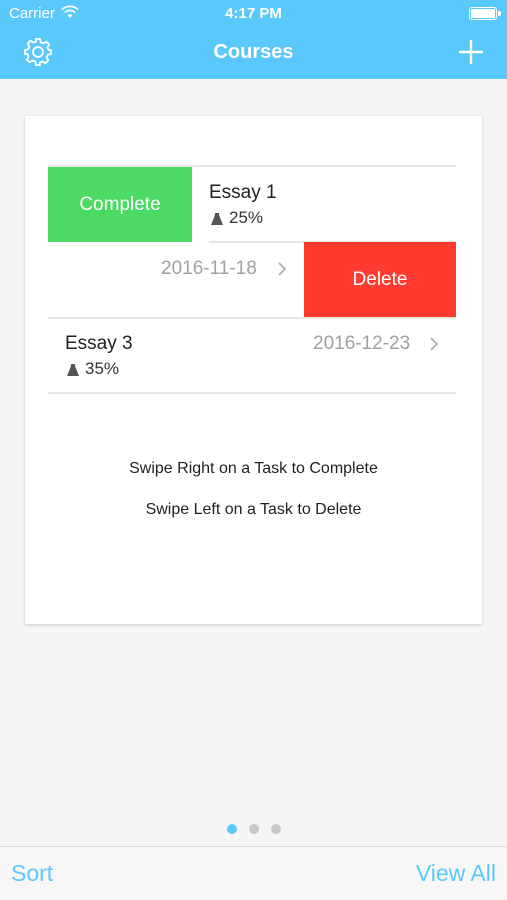 Image resolution: width=507 pixels, height=900 pixels. I want to click on bottom-toolbar: Sort View All, so click(253, 873).